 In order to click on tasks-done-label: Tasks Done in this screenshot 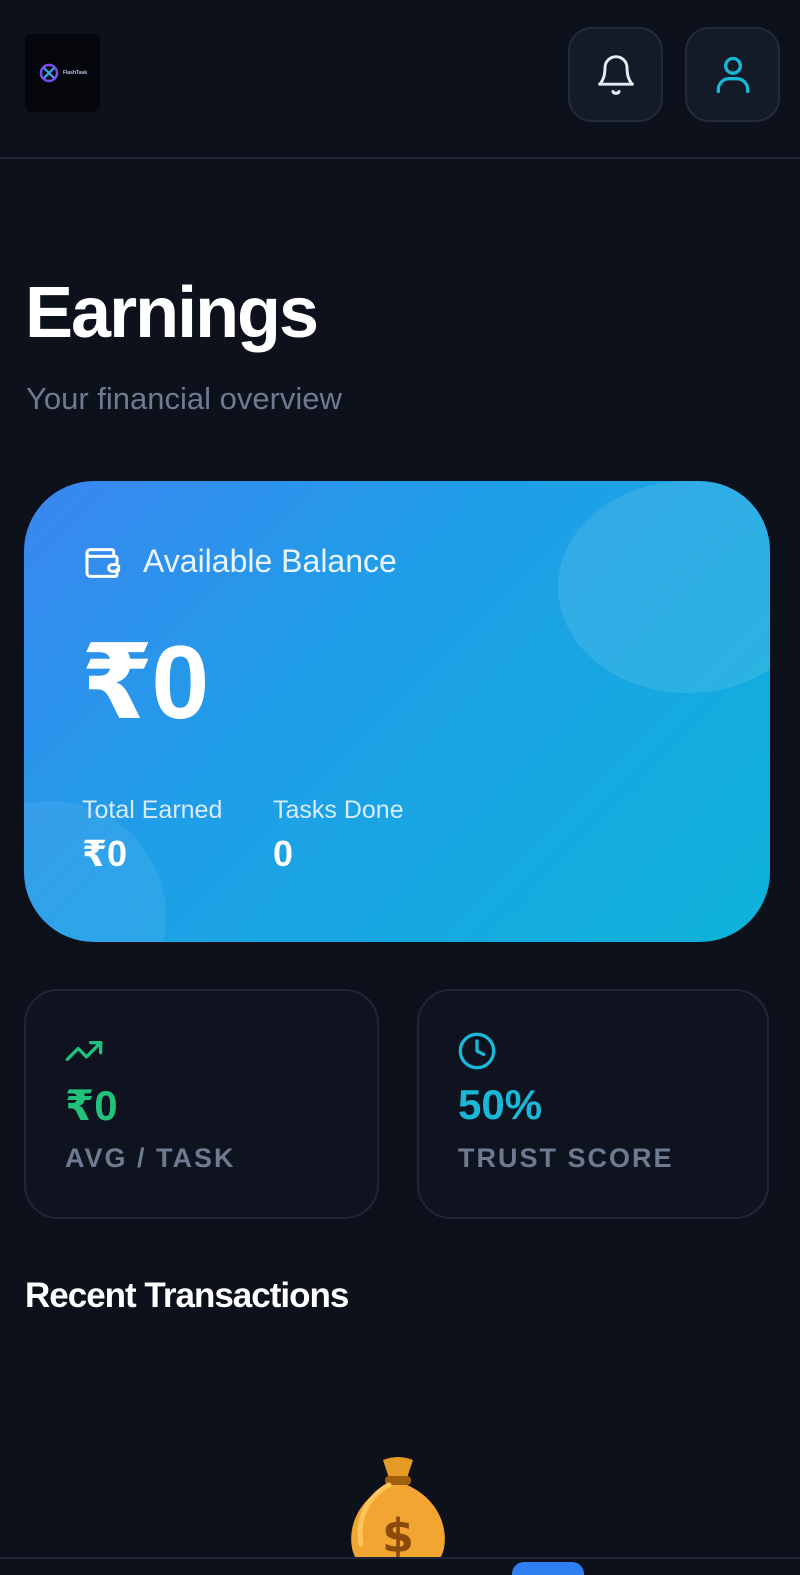, I will do `click(338, 810)`.